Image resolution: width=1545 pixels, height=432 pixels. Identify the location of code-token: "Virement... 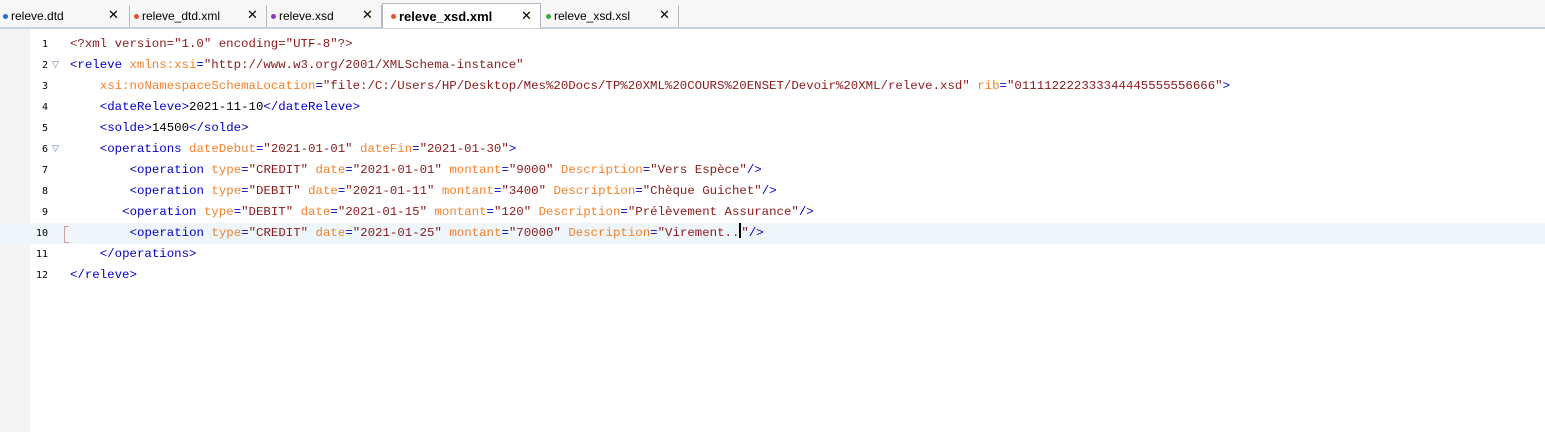
(698, 233).